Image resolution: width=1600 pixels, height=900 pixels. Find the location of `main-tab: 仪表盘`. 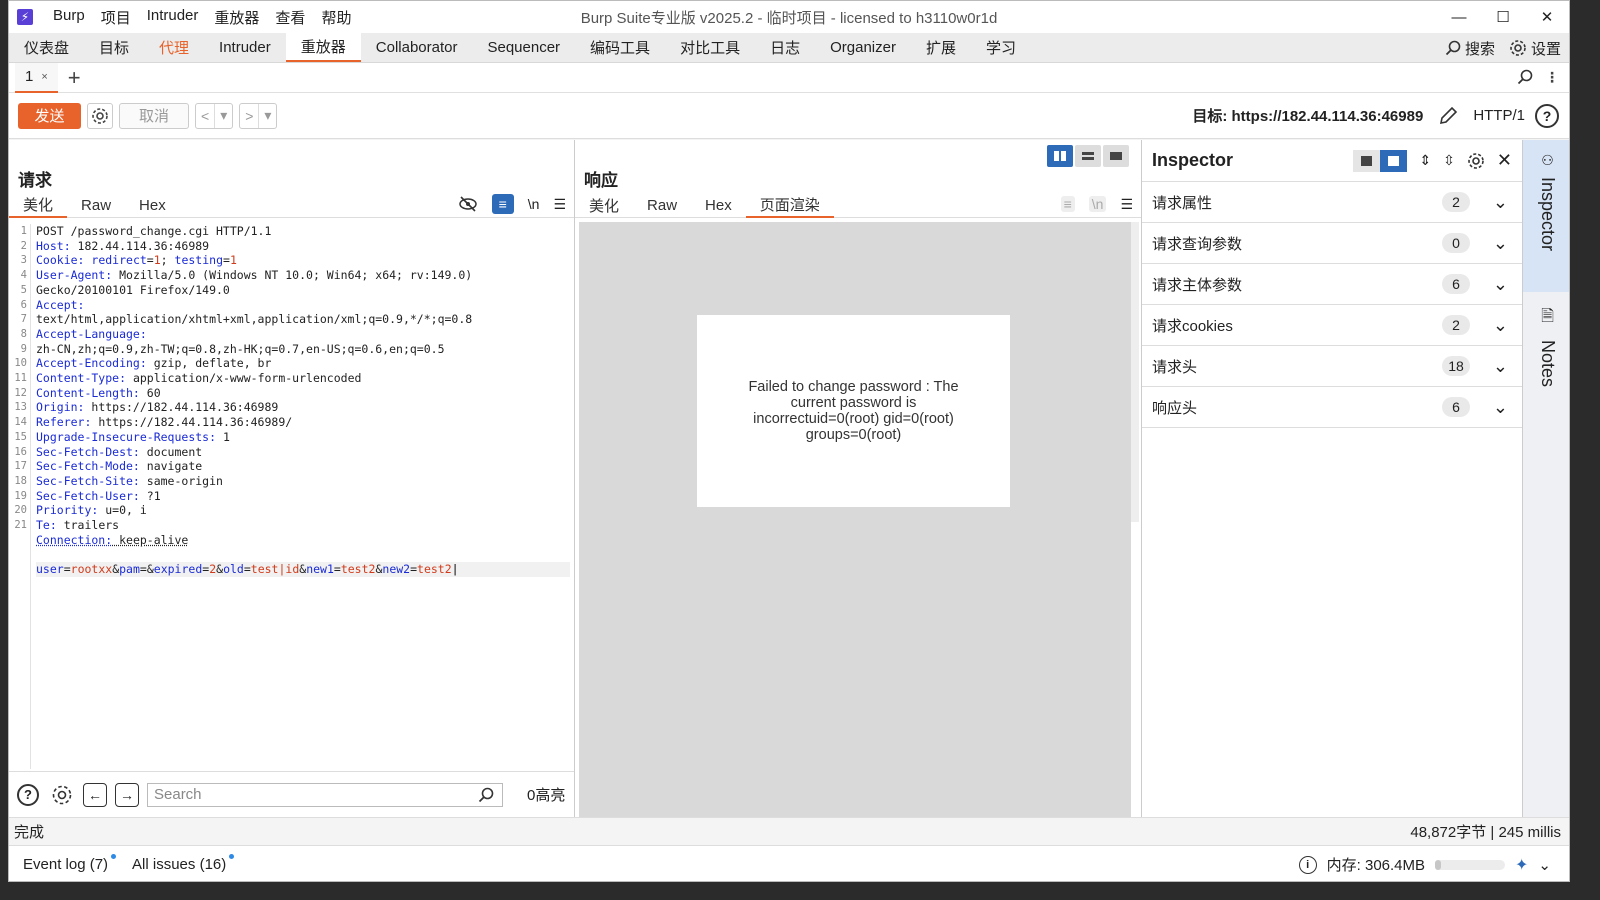

main-tab: 仪表盘 is located at coordinates (46, 47).